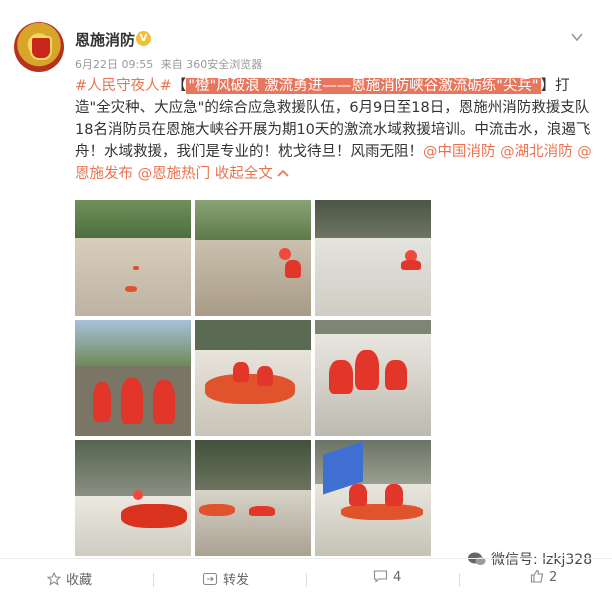 This screenshot has height=596, width=612. What do you see at coordinates (105, 39) in the screenshot?
I see `account-name: 恩施消防` at bounding box center [105, 39].